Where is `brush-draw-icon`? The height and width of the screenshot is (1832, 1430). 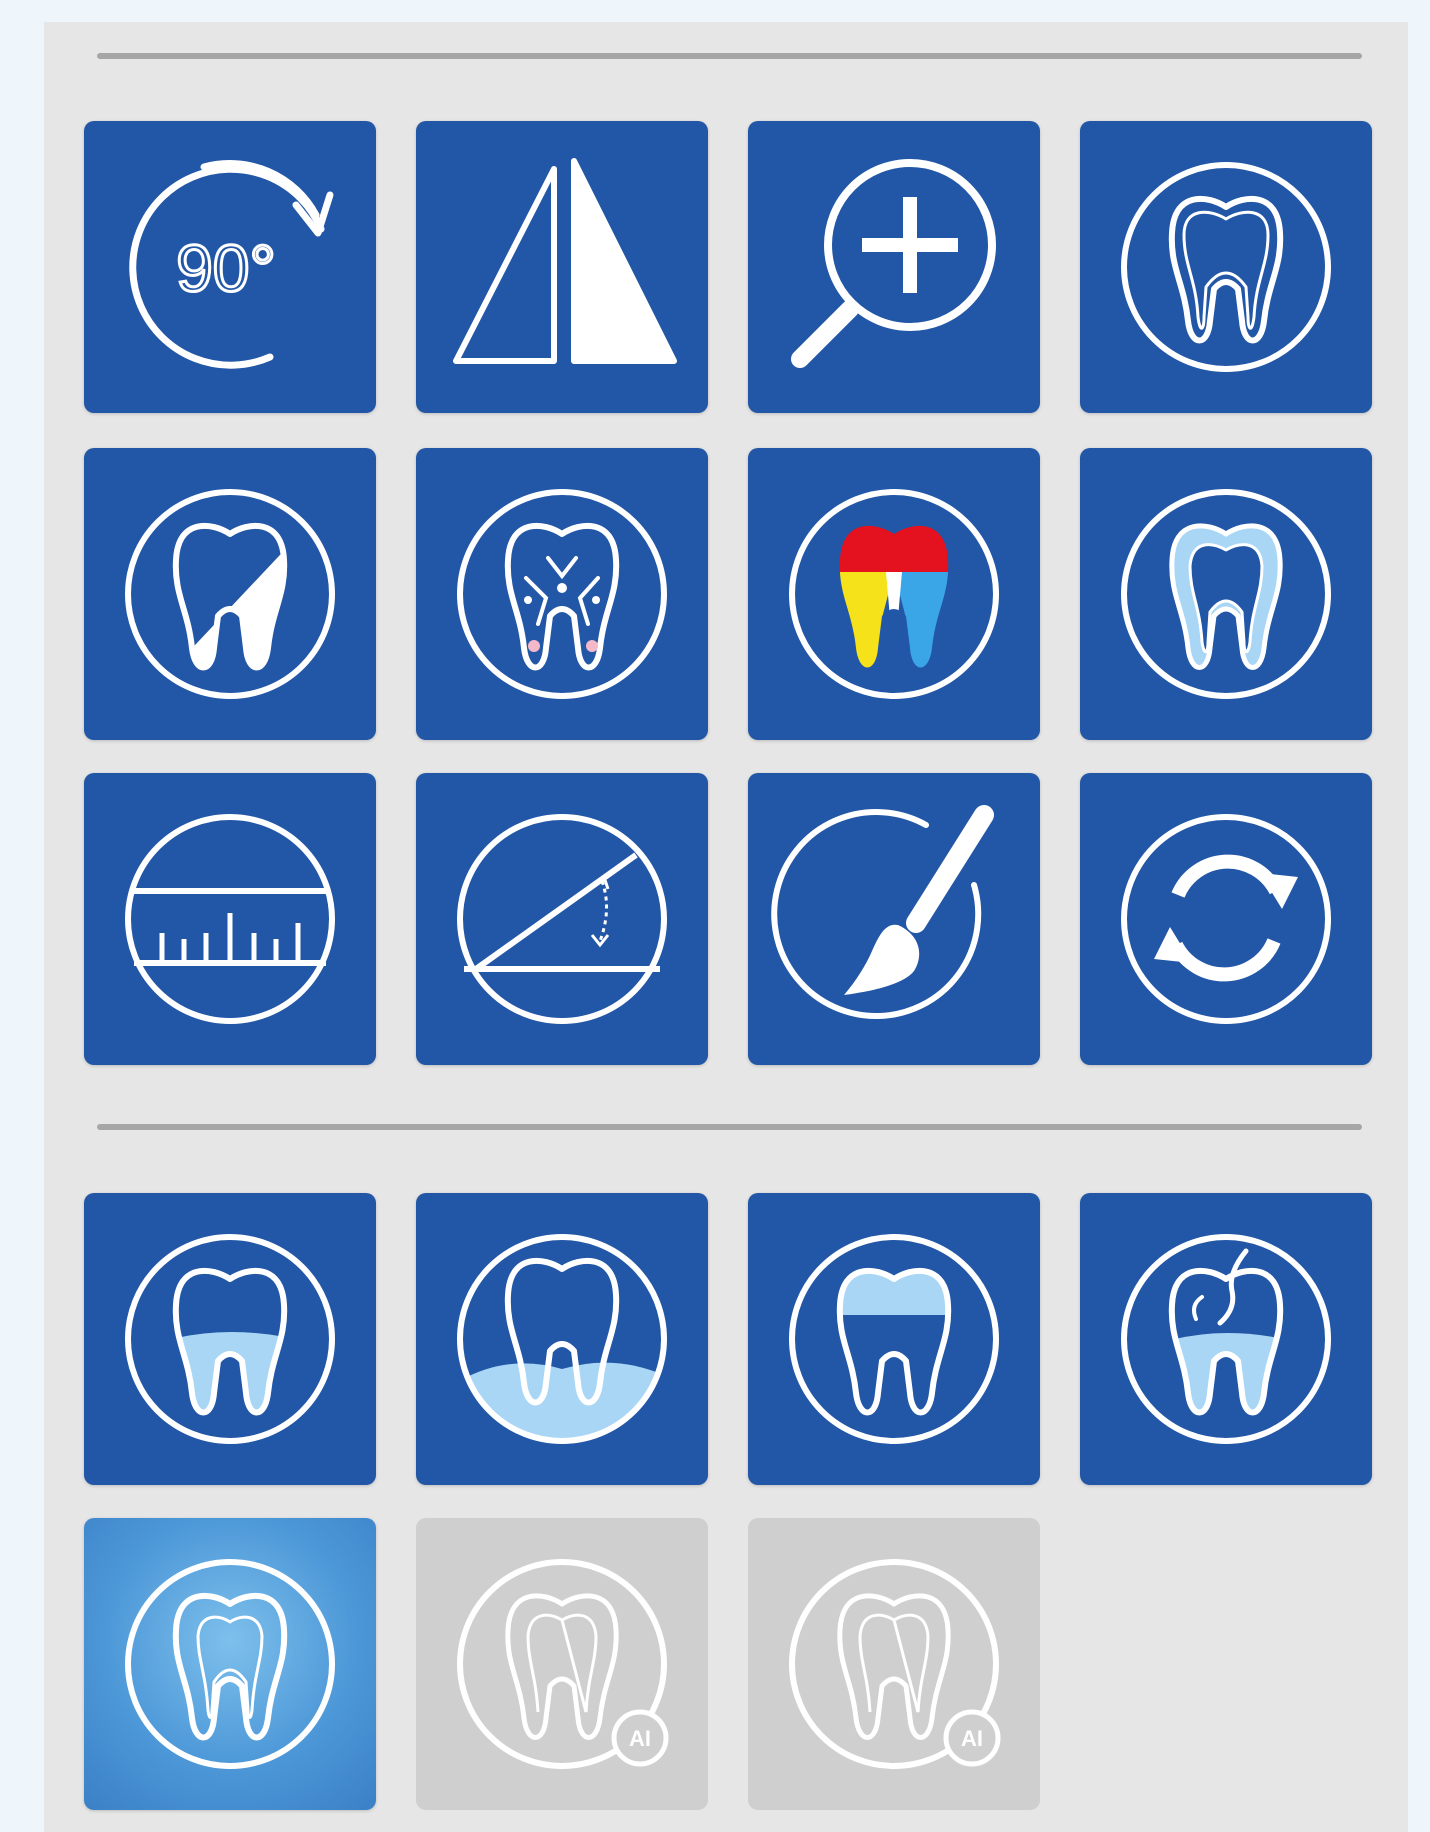 brush-draw-icon is located at coordinates (882, 912).